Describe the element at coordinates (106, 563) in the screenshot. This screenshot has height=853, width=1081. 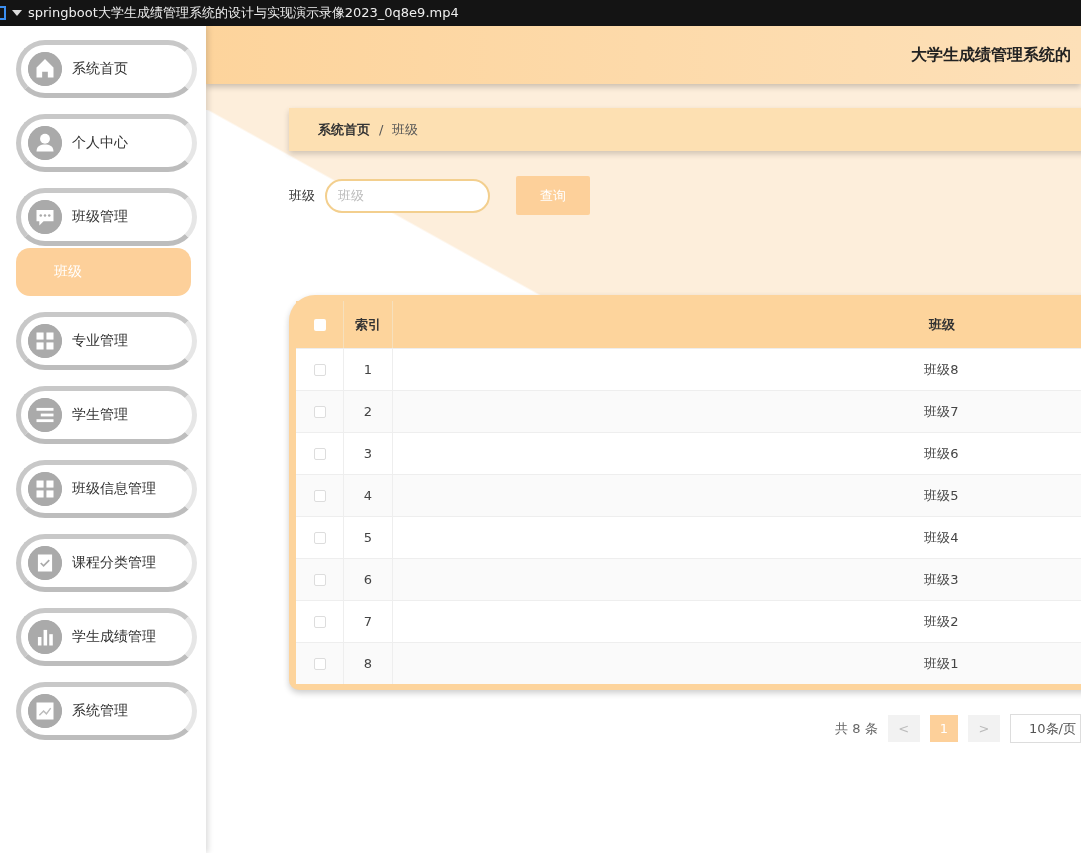
I see `sidebar-item: 课程分类管理` at that location.